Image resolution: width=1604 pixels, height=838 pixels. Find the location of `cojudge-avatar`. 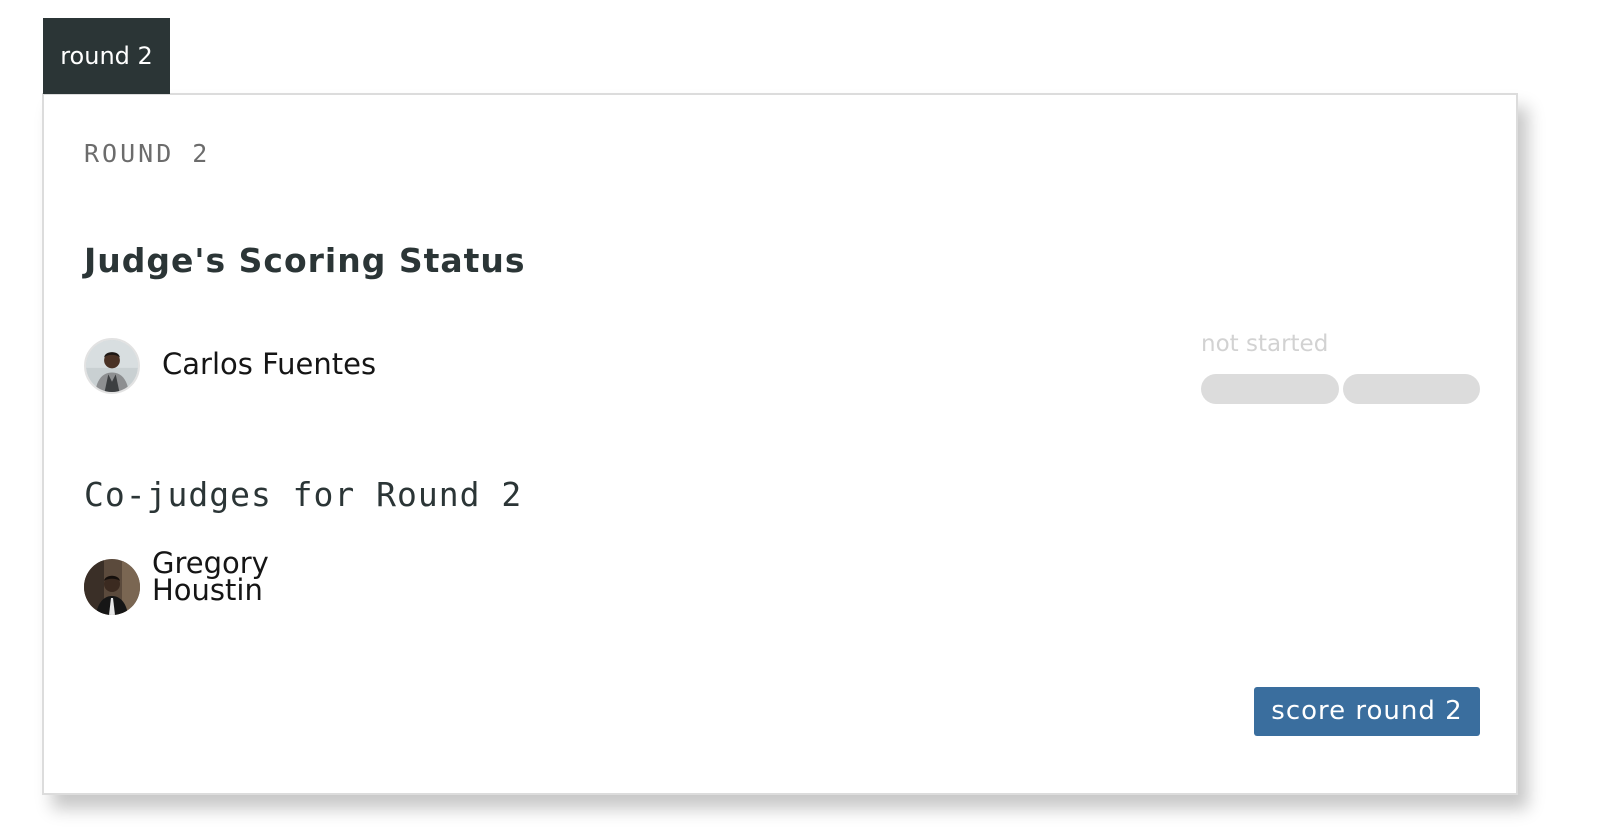

cojudge-avatar is located at coordinates (112, 587).